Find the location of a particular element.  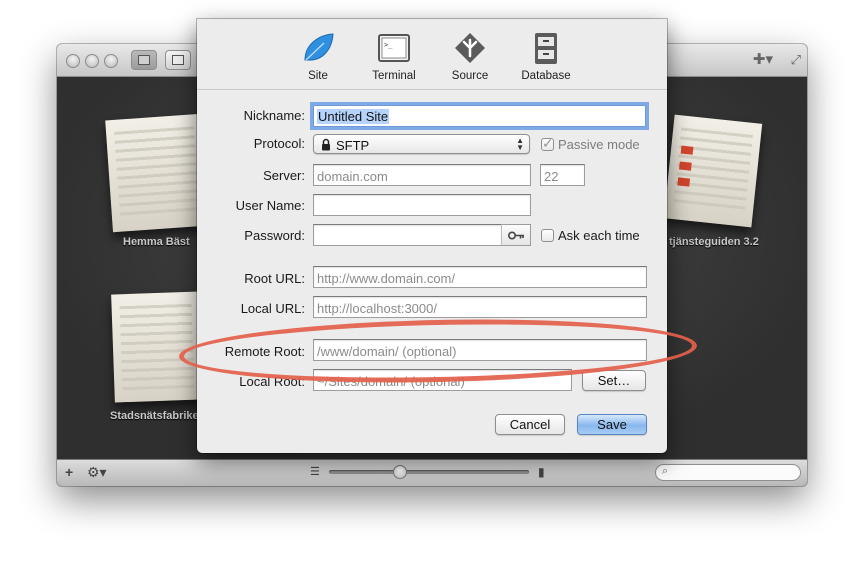

list-view-icon is located at coordinates (178, 60).